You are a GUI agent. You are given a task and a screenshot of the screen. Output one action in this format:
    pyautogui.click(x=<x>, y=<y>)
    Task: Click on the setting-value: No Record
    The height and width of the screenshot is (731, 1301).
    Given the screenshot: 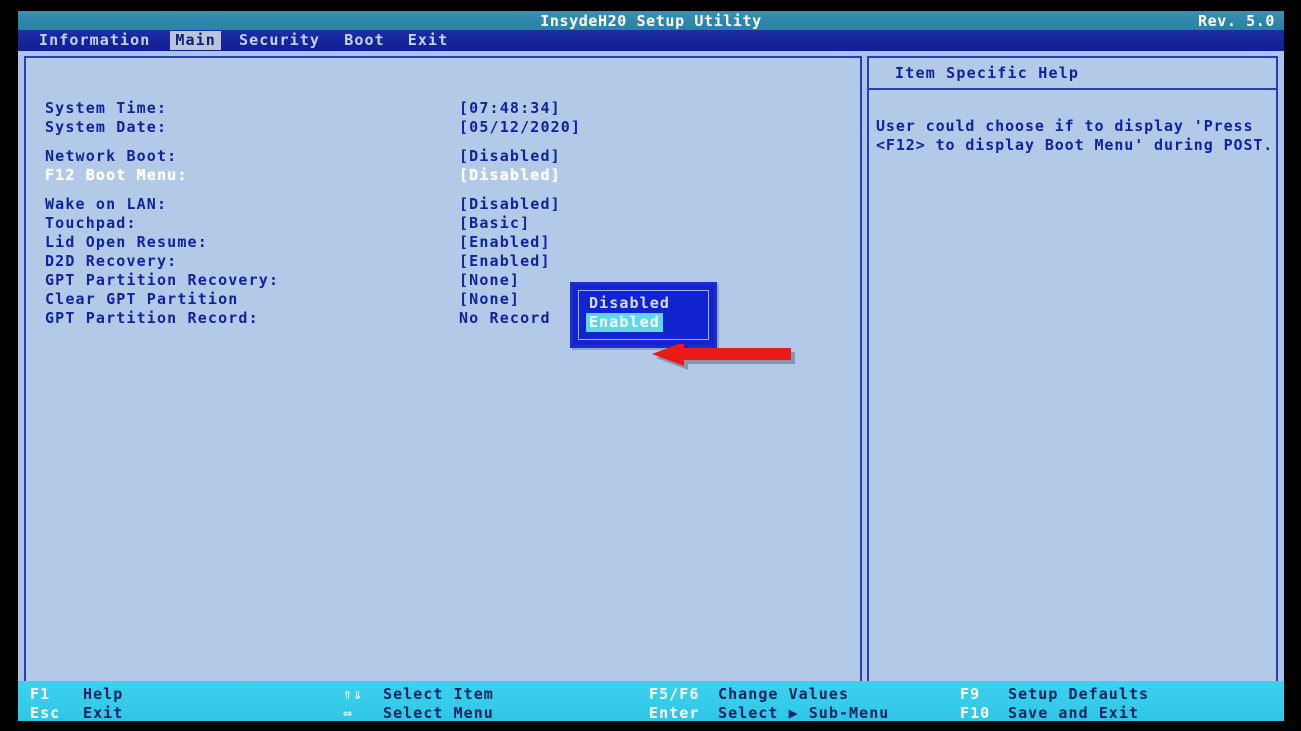 What is the action you would take?
    pyautogui.click(x=505, y=318)
    